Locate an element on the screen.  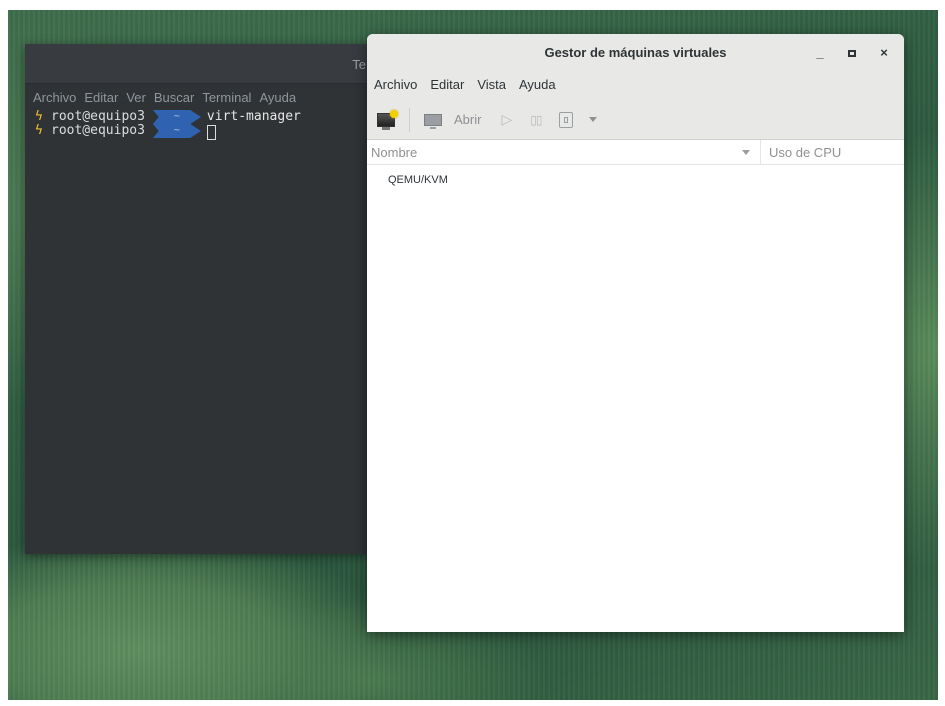
vm-manager-titlebar: Gestor de máquinas virtuales _ × is located at coordinates (635, 53).